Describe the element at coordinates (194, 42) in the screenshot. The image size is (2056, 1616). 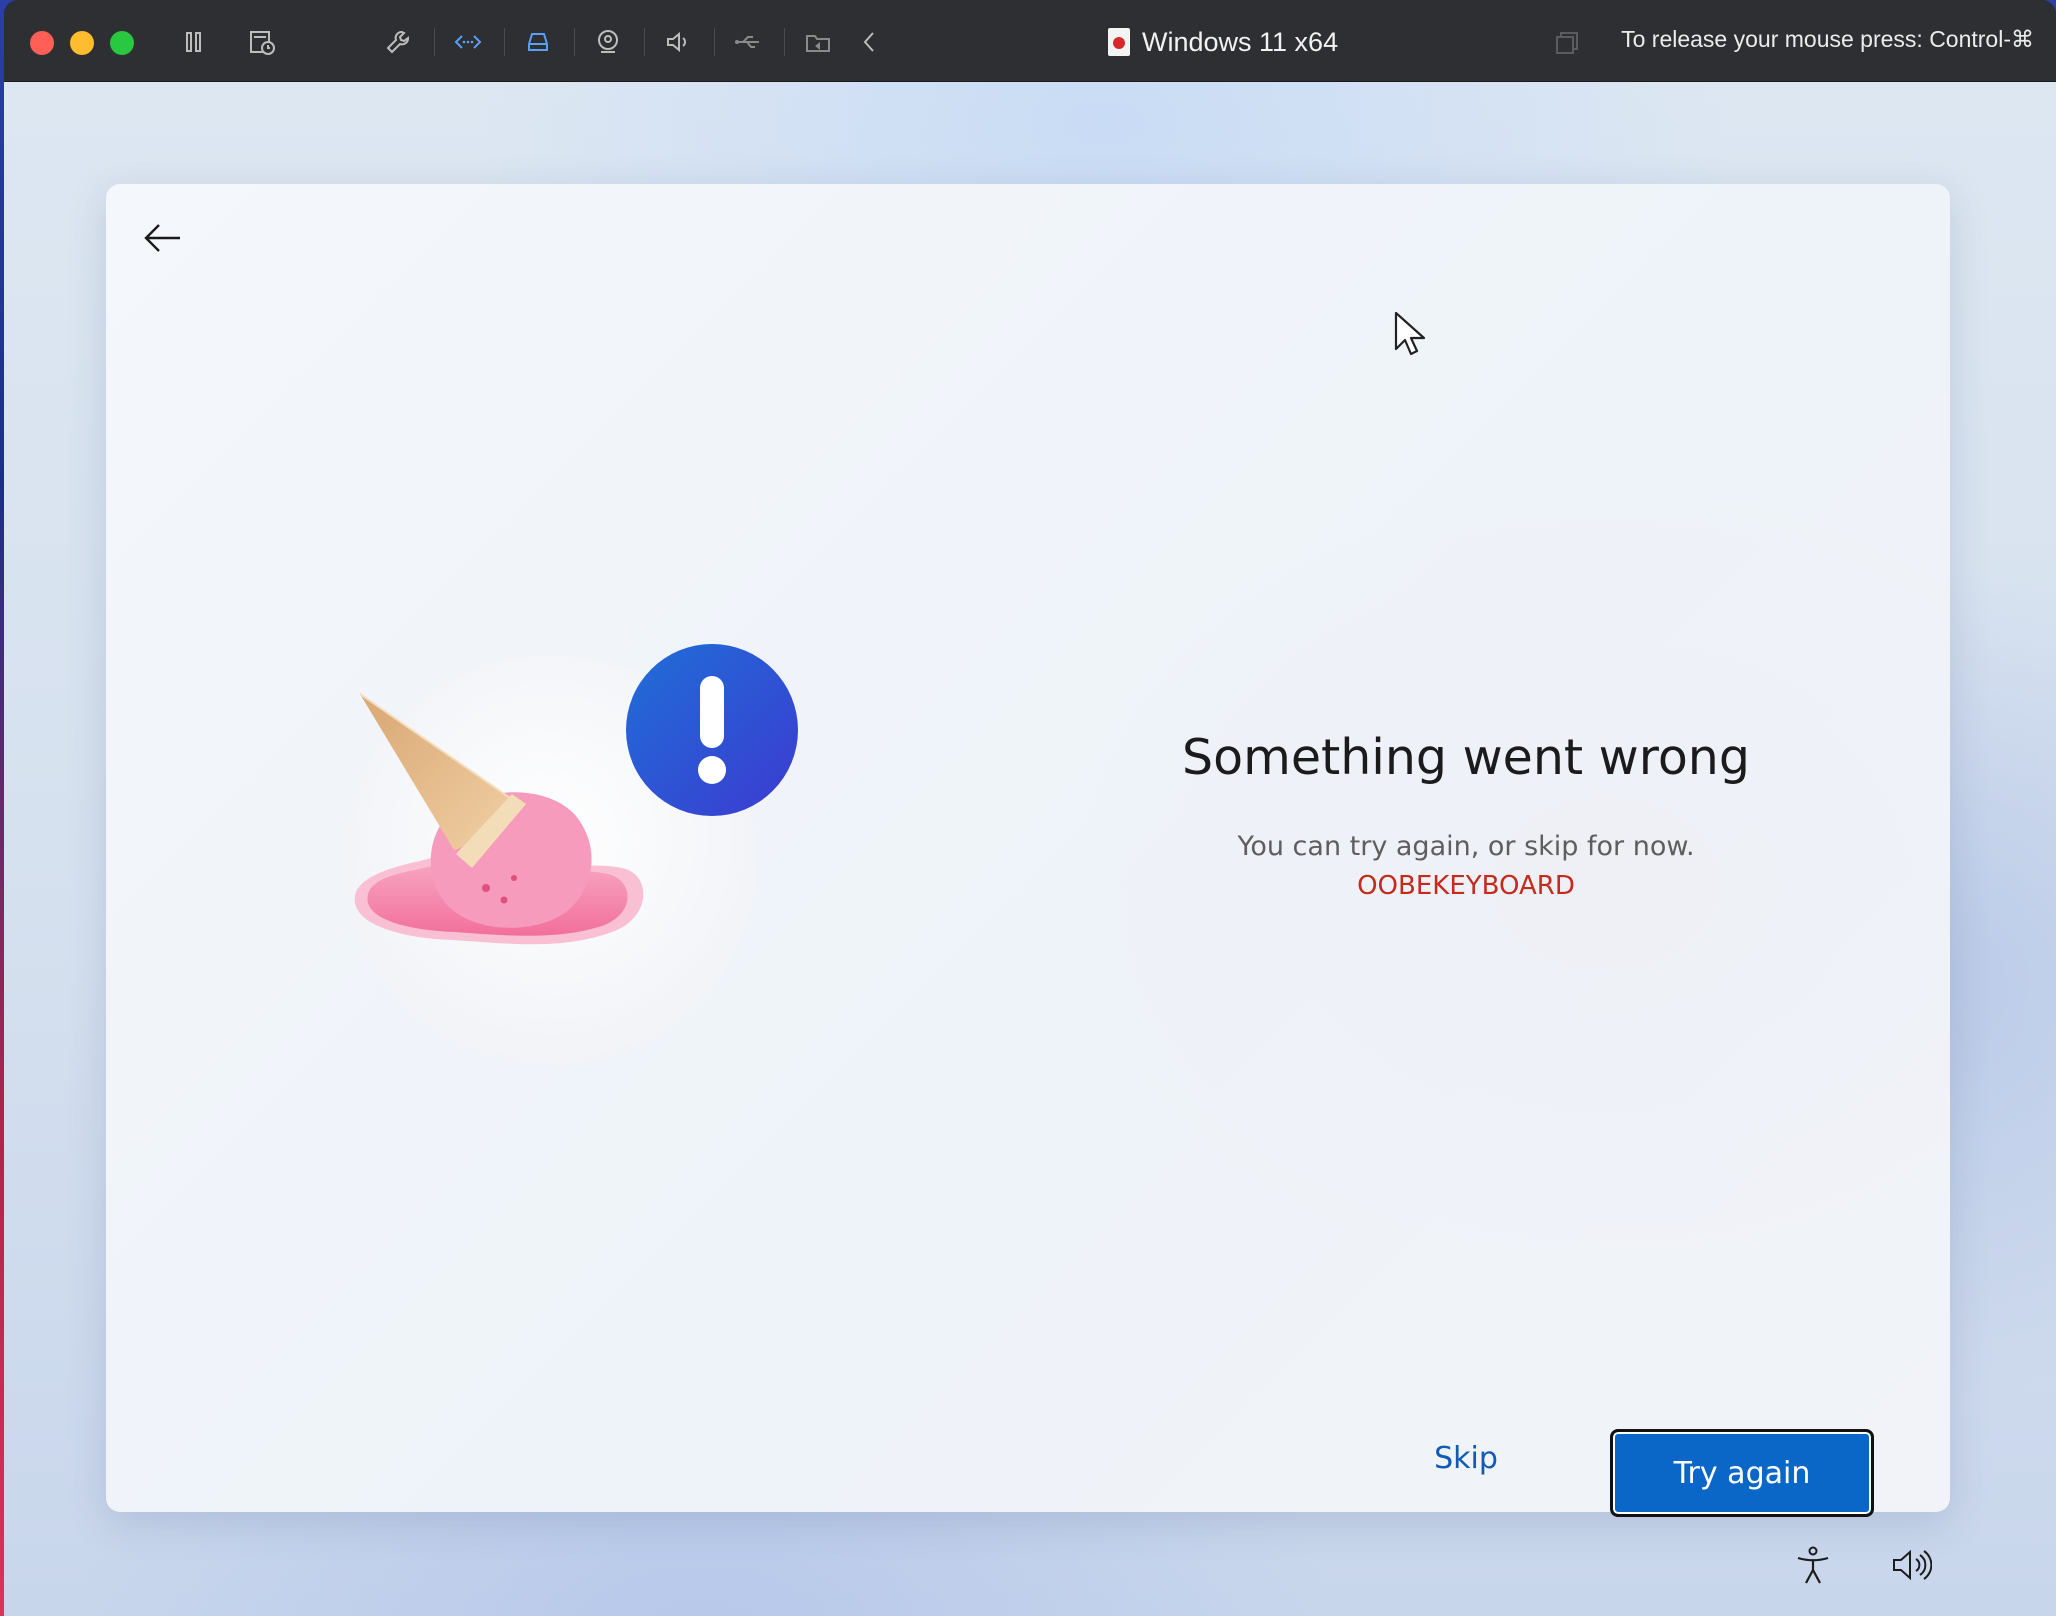
I see `pause-icon` at that location.